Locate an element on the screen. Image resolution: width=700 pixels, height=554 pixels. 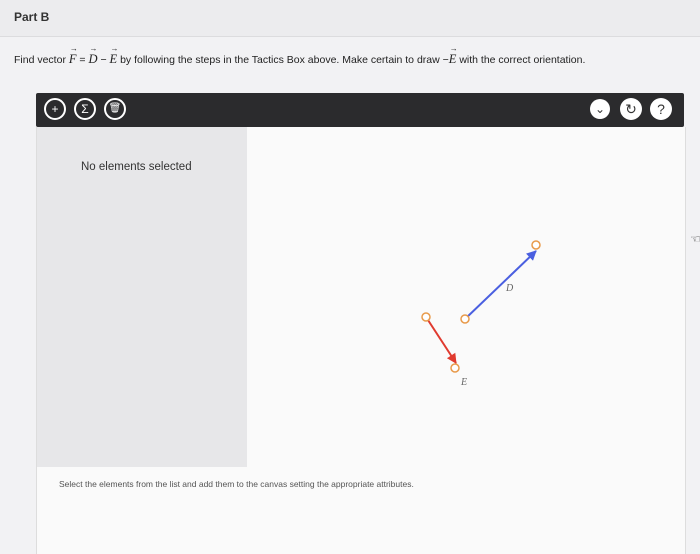
chevron-down-icon: ⌄ is located at coordinates (600, 109).